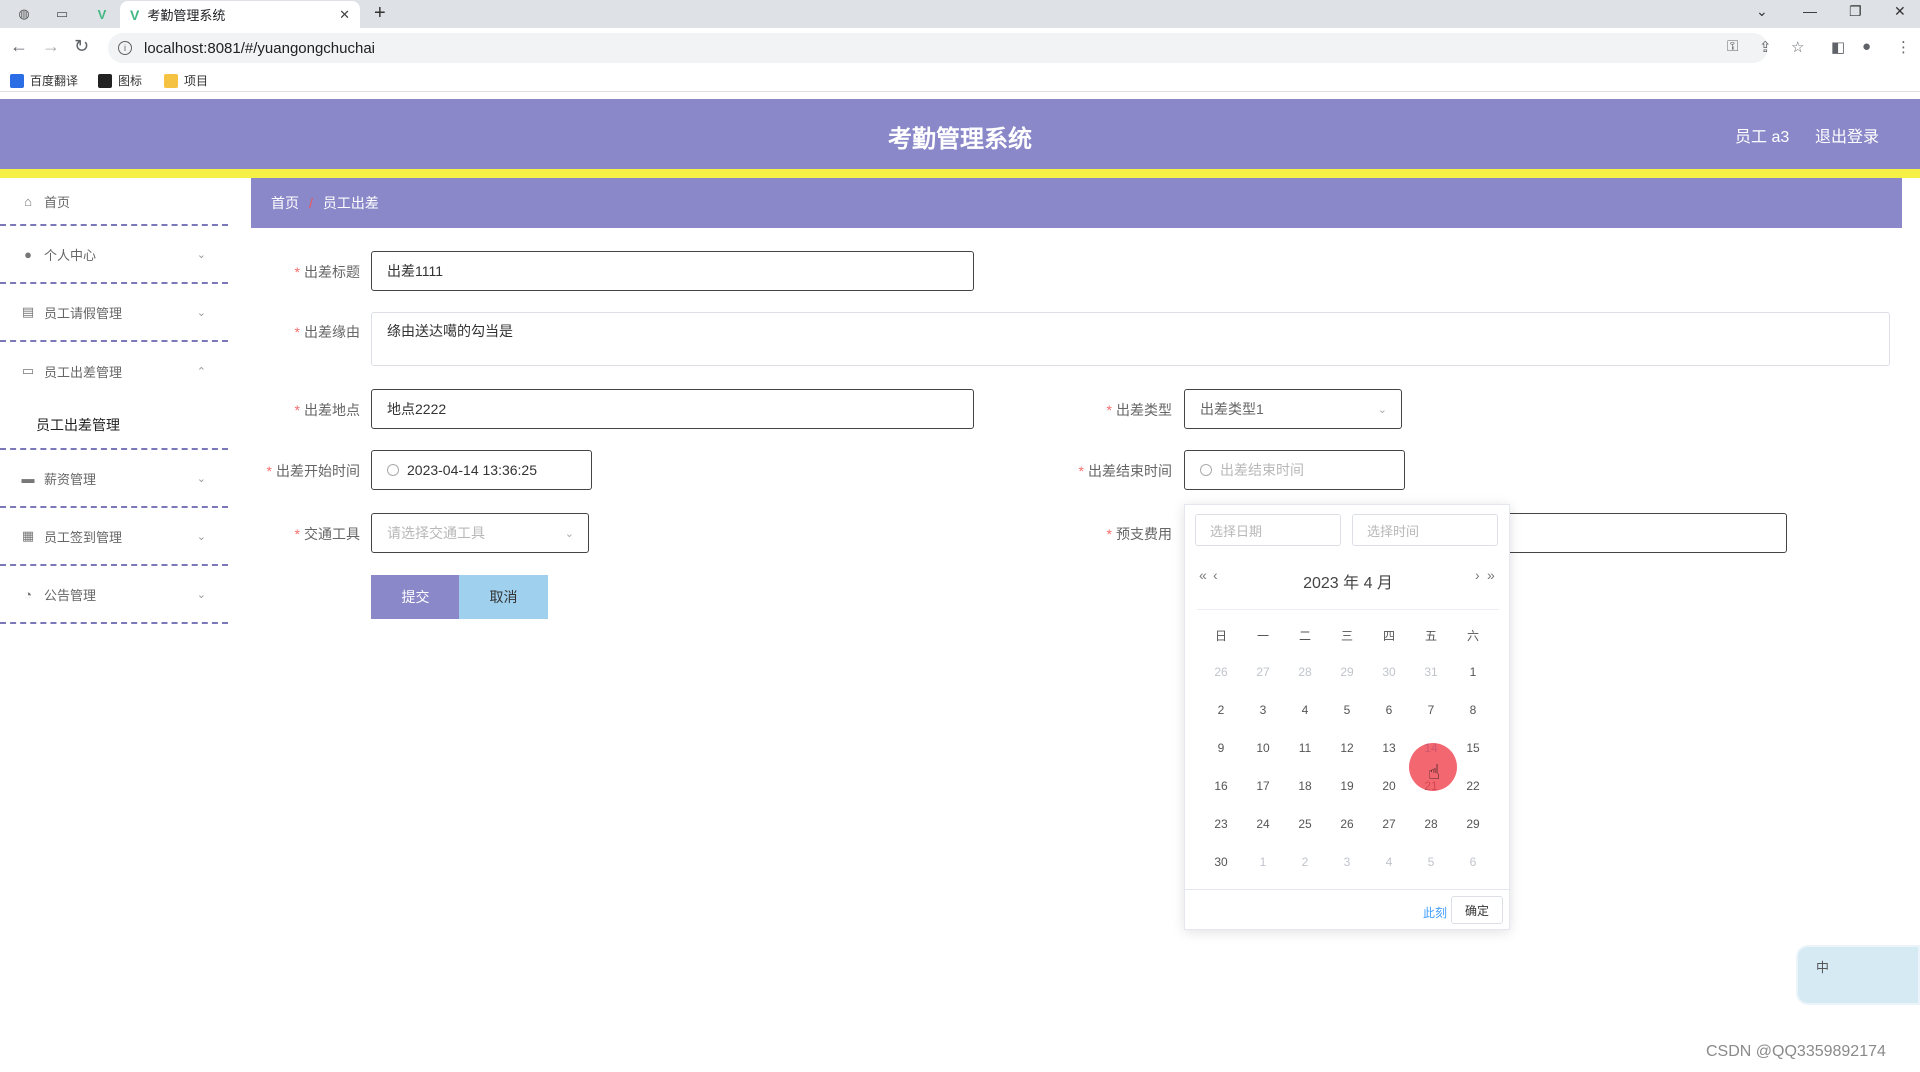  I want to click on star-icon: ☆, so click(1797, 47).